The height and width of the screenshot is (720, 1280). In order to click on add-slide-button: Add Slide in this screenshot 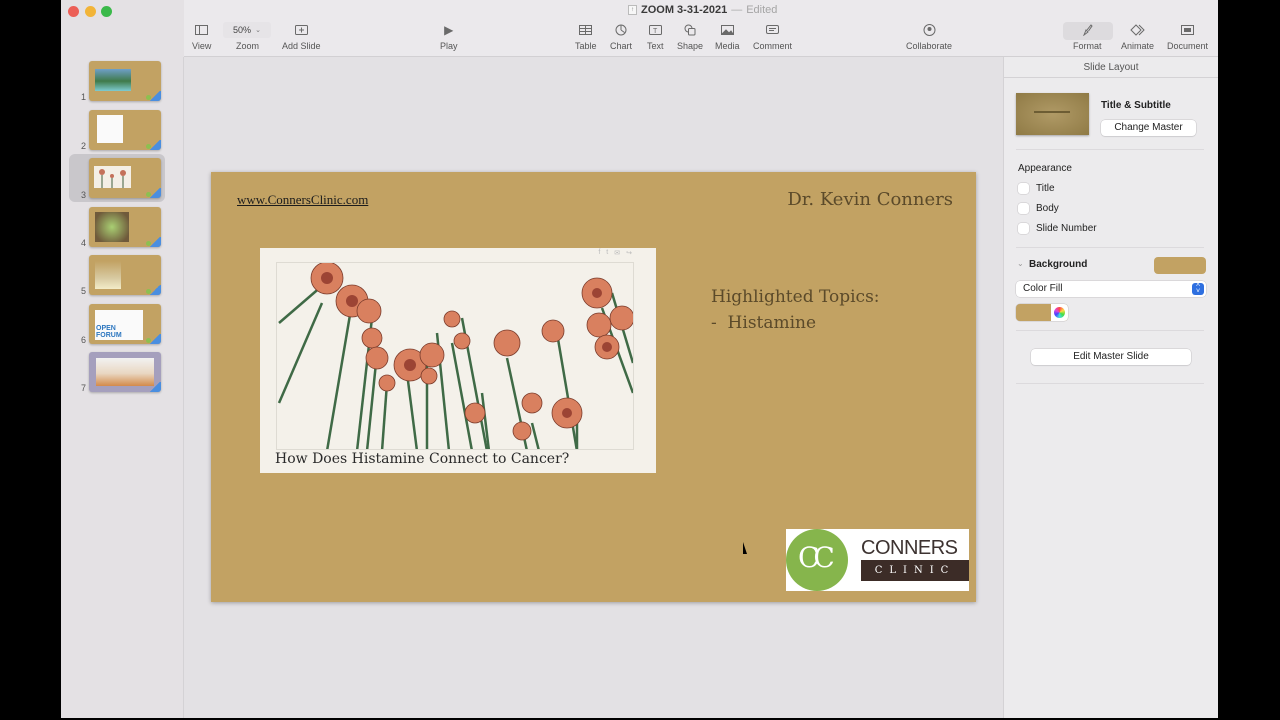, I will do `click(301, 36)`.